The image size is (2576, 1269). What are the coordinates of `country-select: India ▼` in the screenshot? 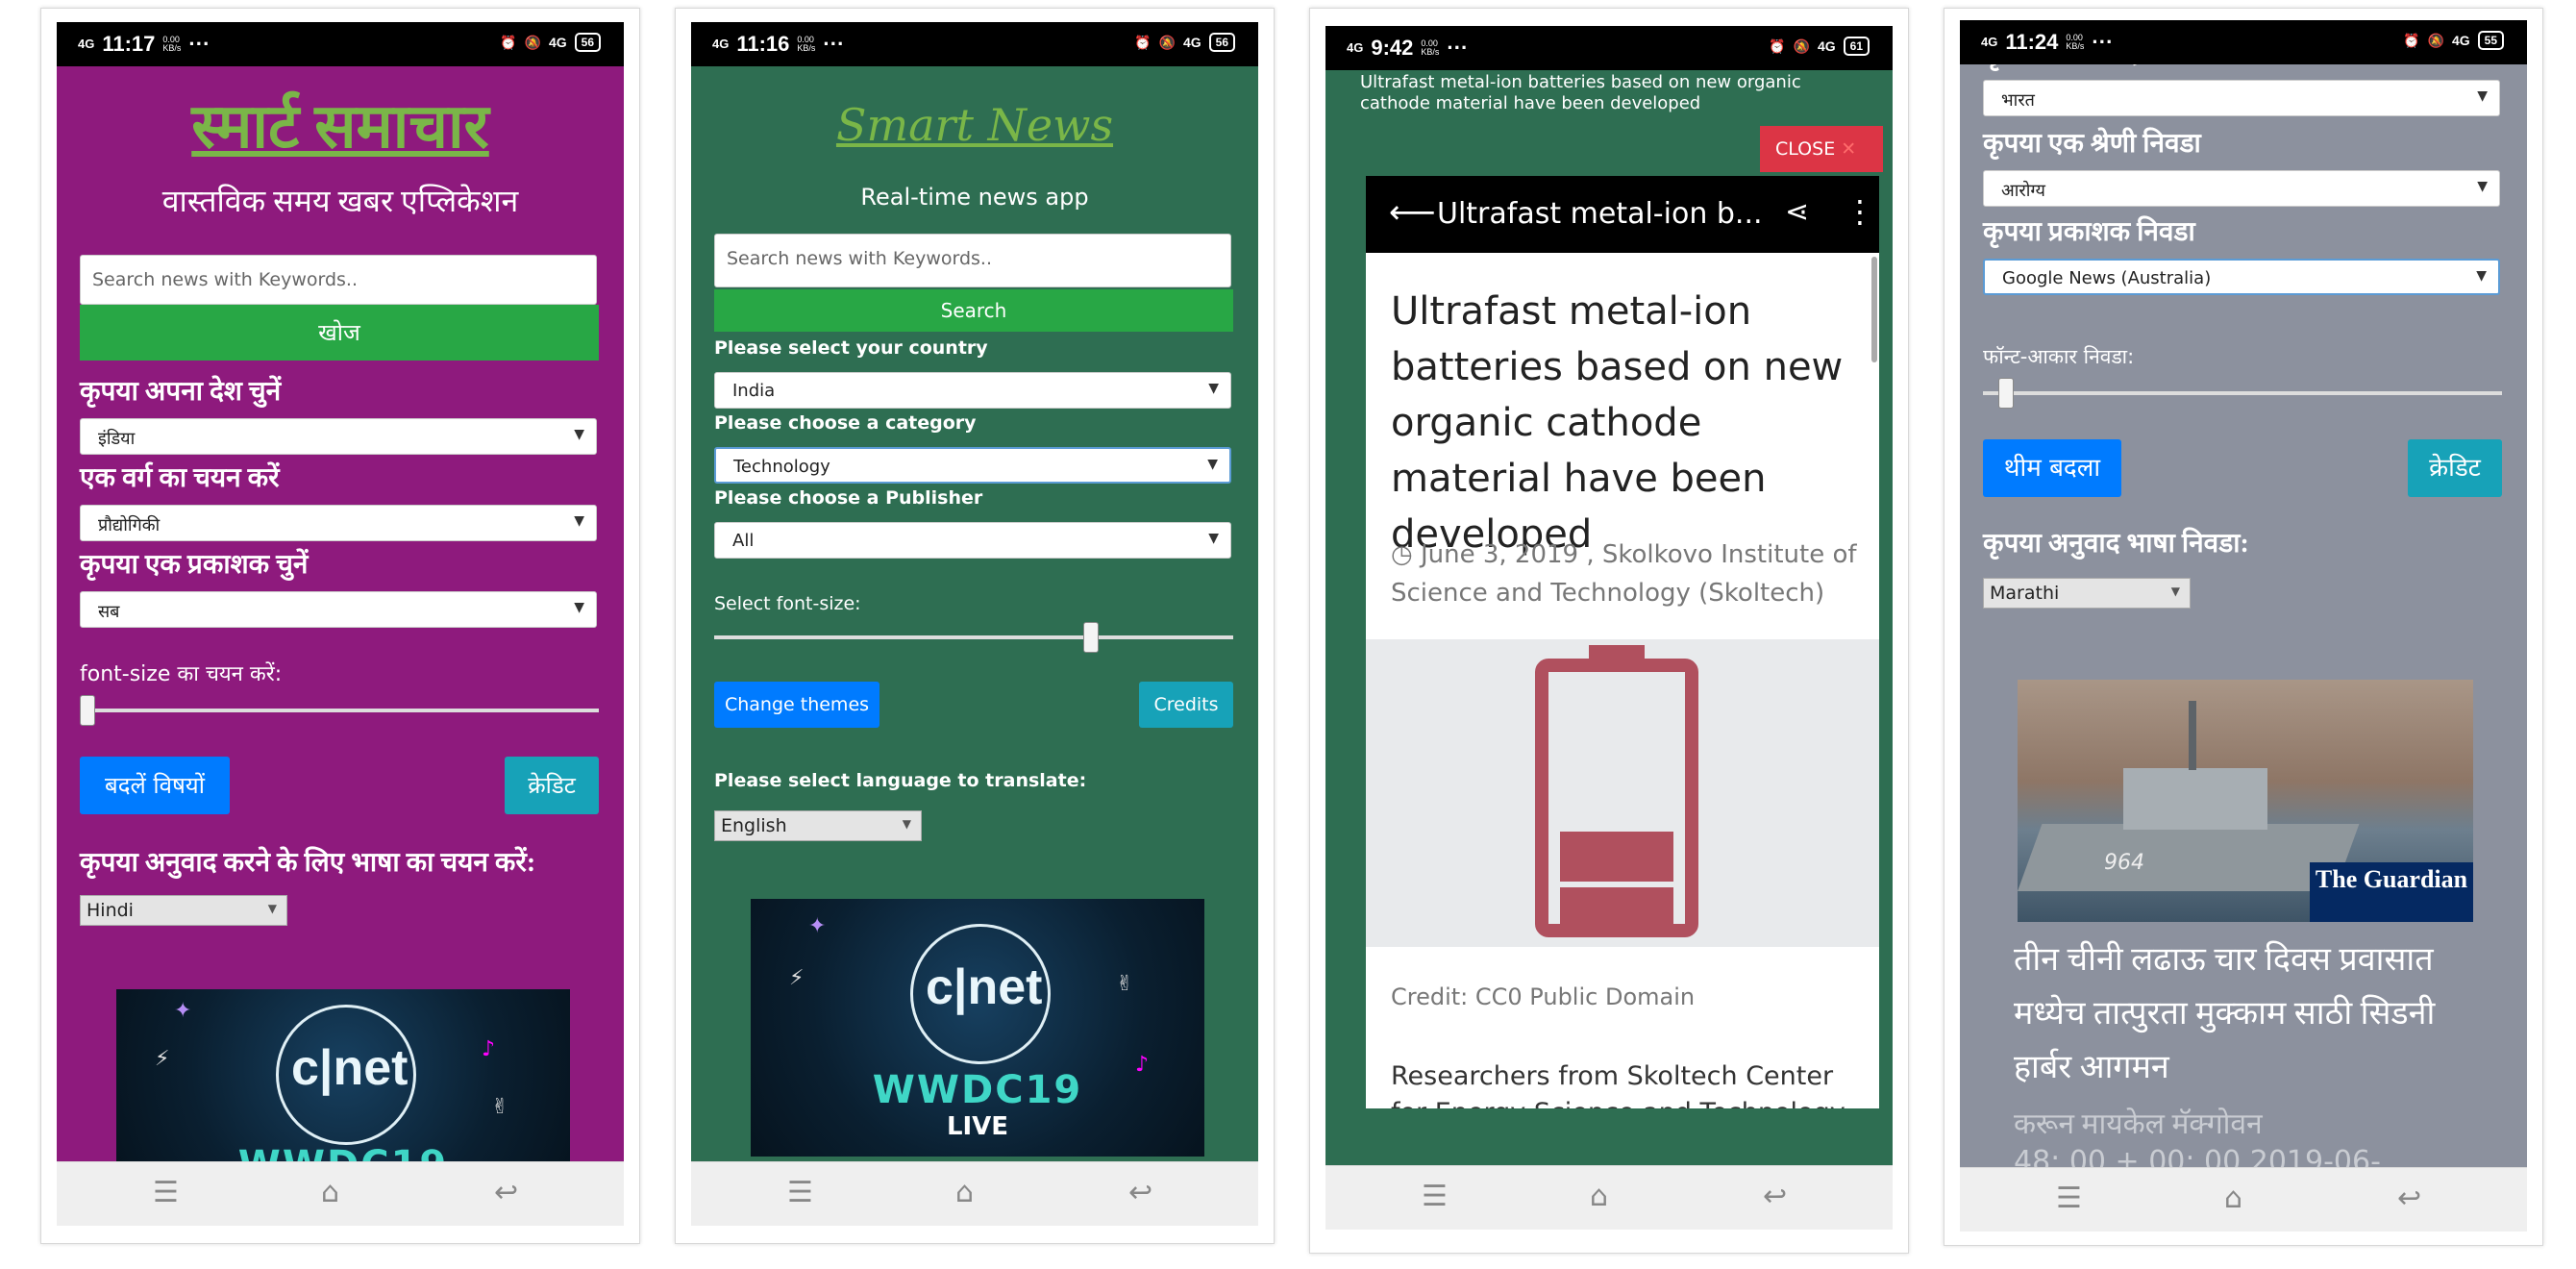 It's located at (973, 390).